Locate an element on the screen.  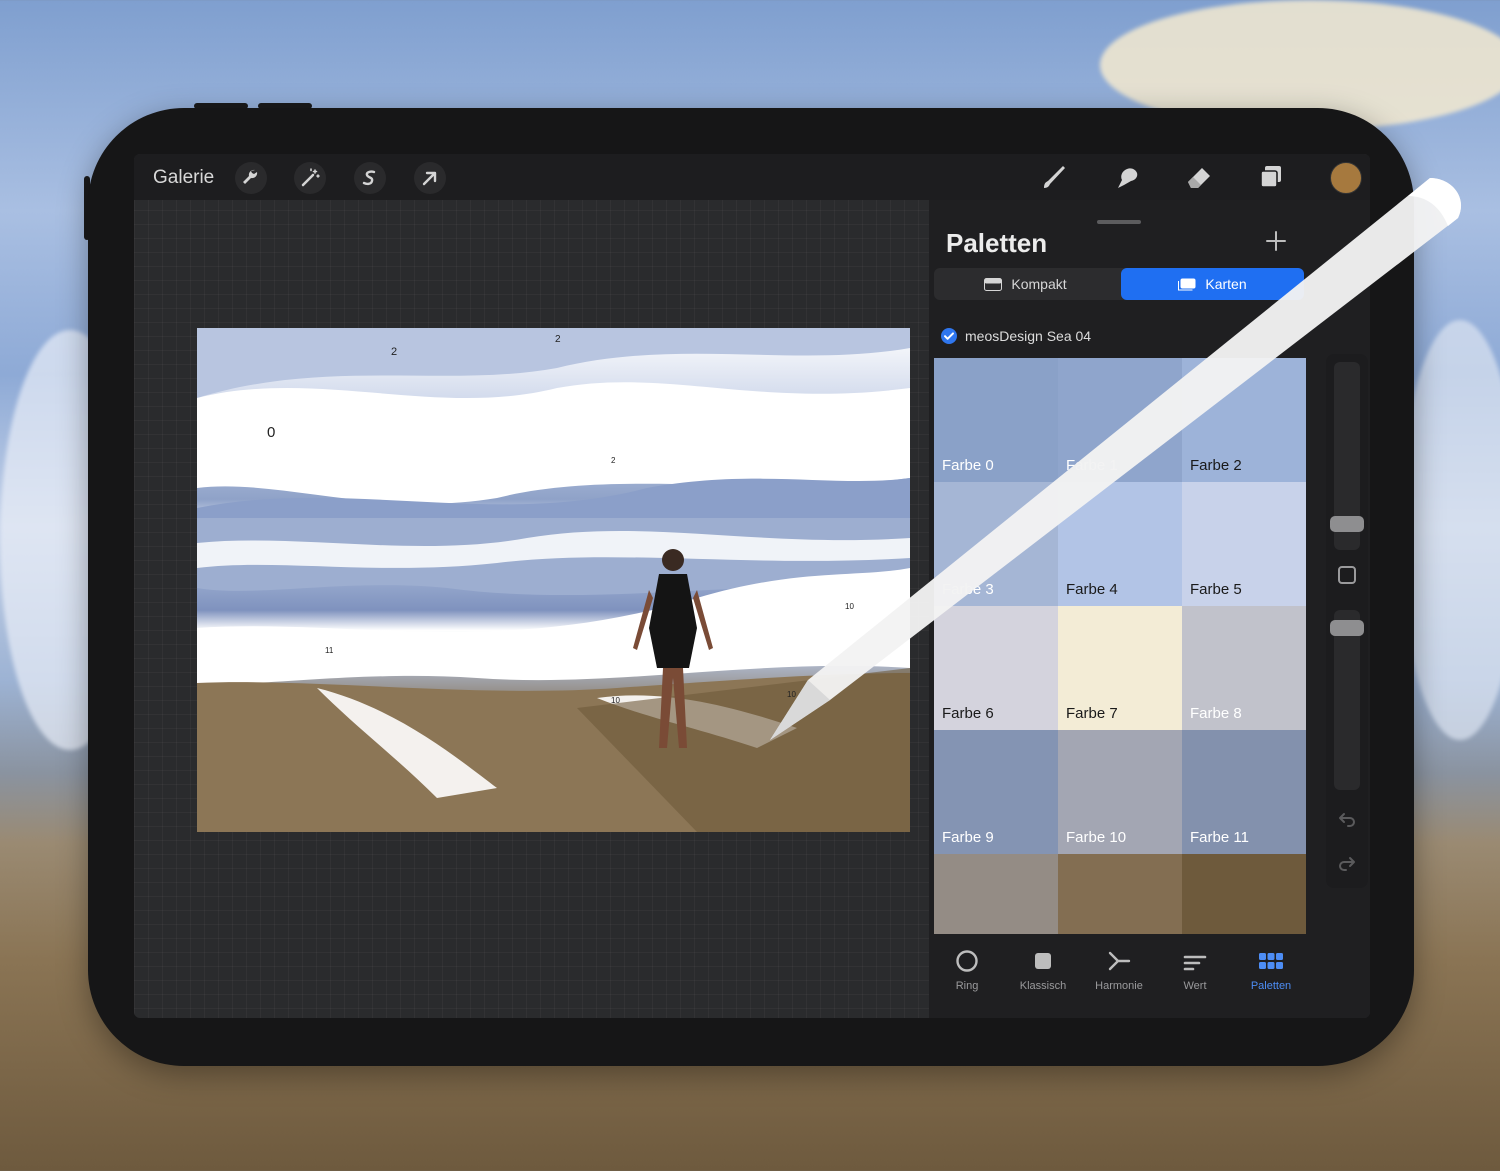
tab-label: Paletten is located at coordinates (1271, 986).